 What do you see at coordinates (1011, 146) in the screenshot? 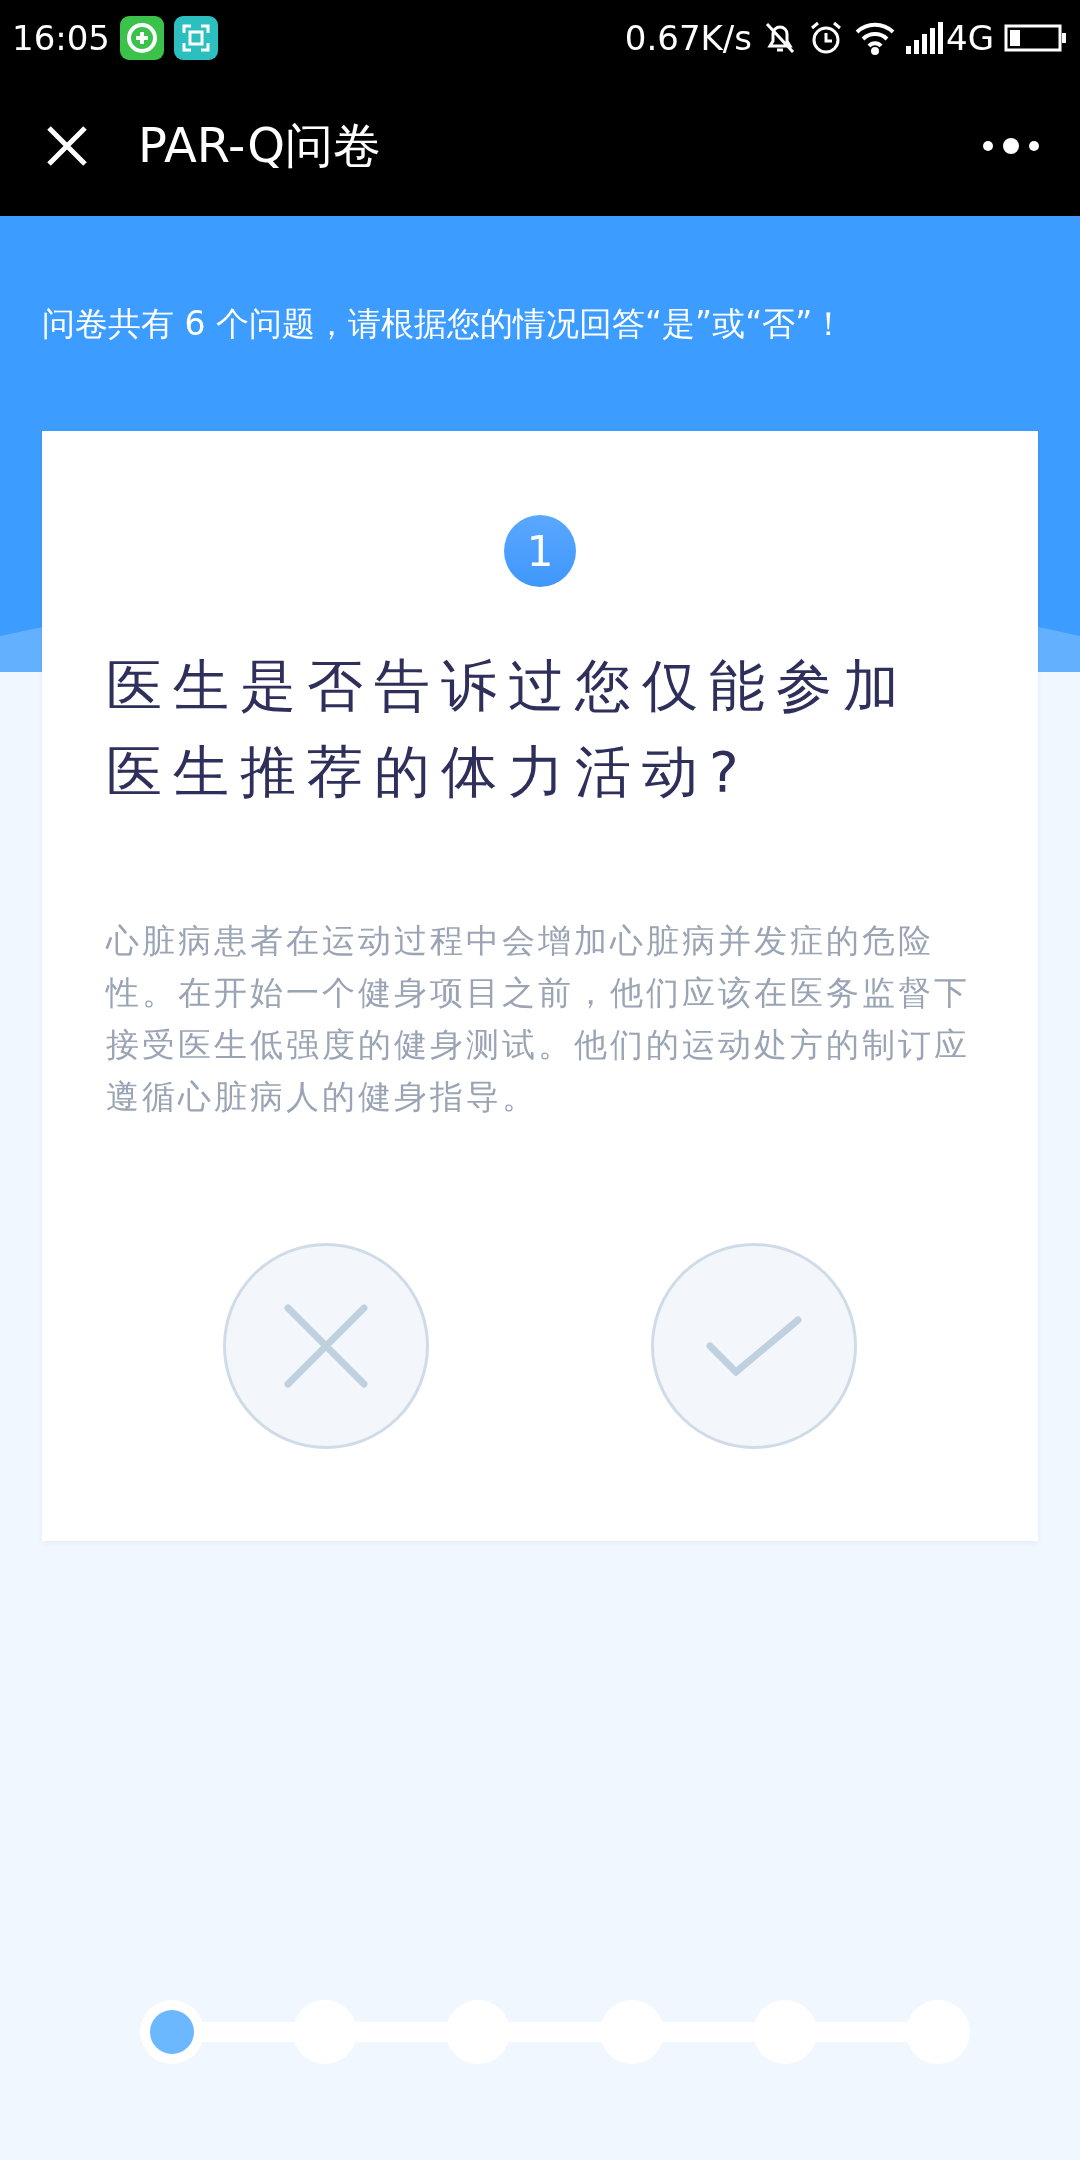
I see `more-icon` at bounding box center [1011, 146].